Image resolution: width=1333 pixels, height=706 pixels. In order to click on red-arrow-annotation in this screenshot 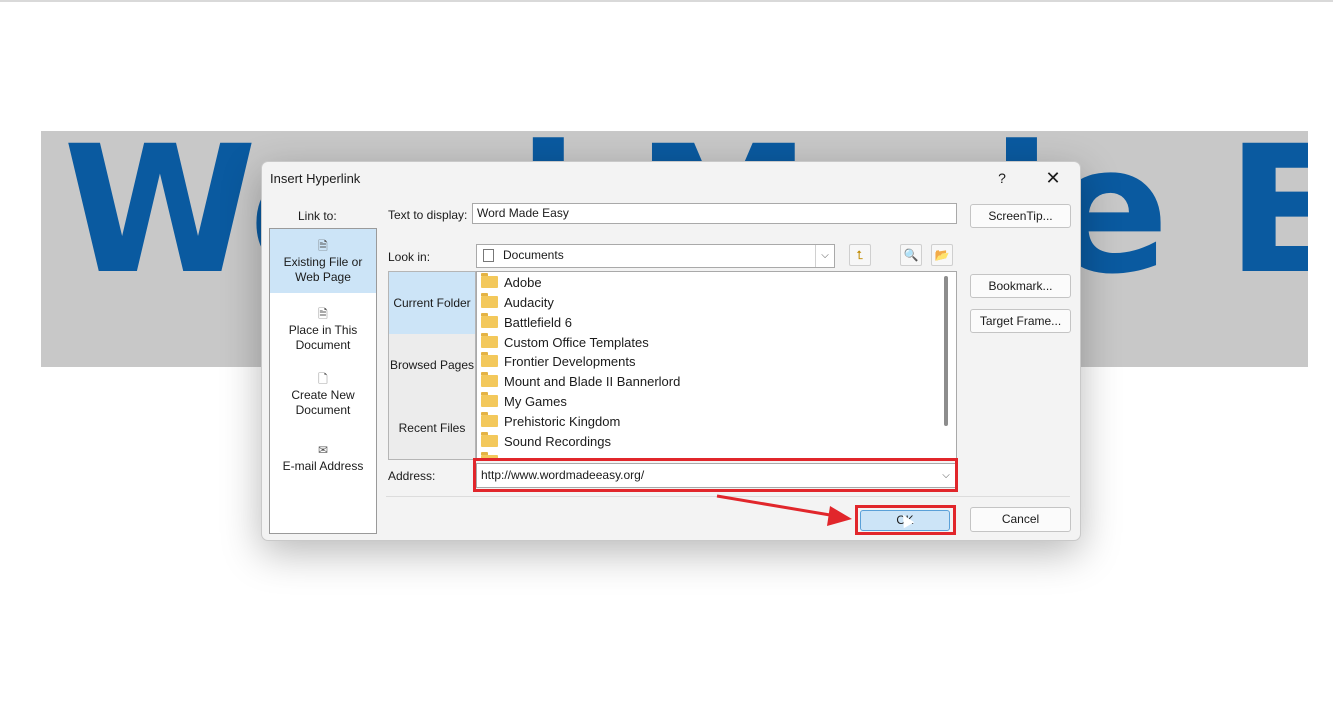, I will do `click(784, 510)`.